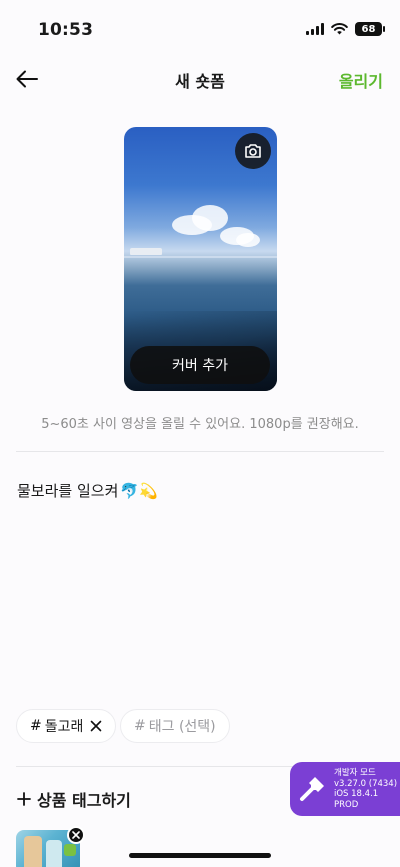 This screenshot has height=867, width=400. What do you see at coordinates (315, 29) in the screenshot?
I see `cellular-signal-icon` at bounding box center [315, 29].